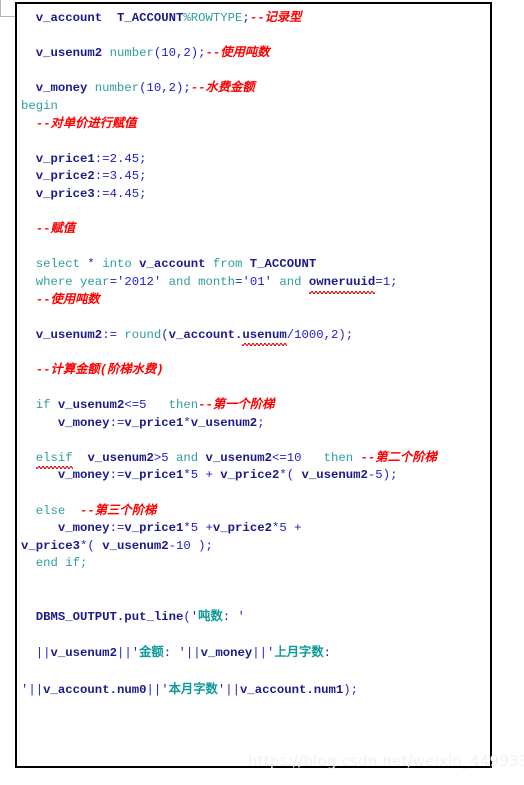 Image resolution: width=524 pixels, height=785 pixels. I want to click on code-line: ||v_usenum2||'金额: '||v_money||'上月字数:, so click(176, 653).